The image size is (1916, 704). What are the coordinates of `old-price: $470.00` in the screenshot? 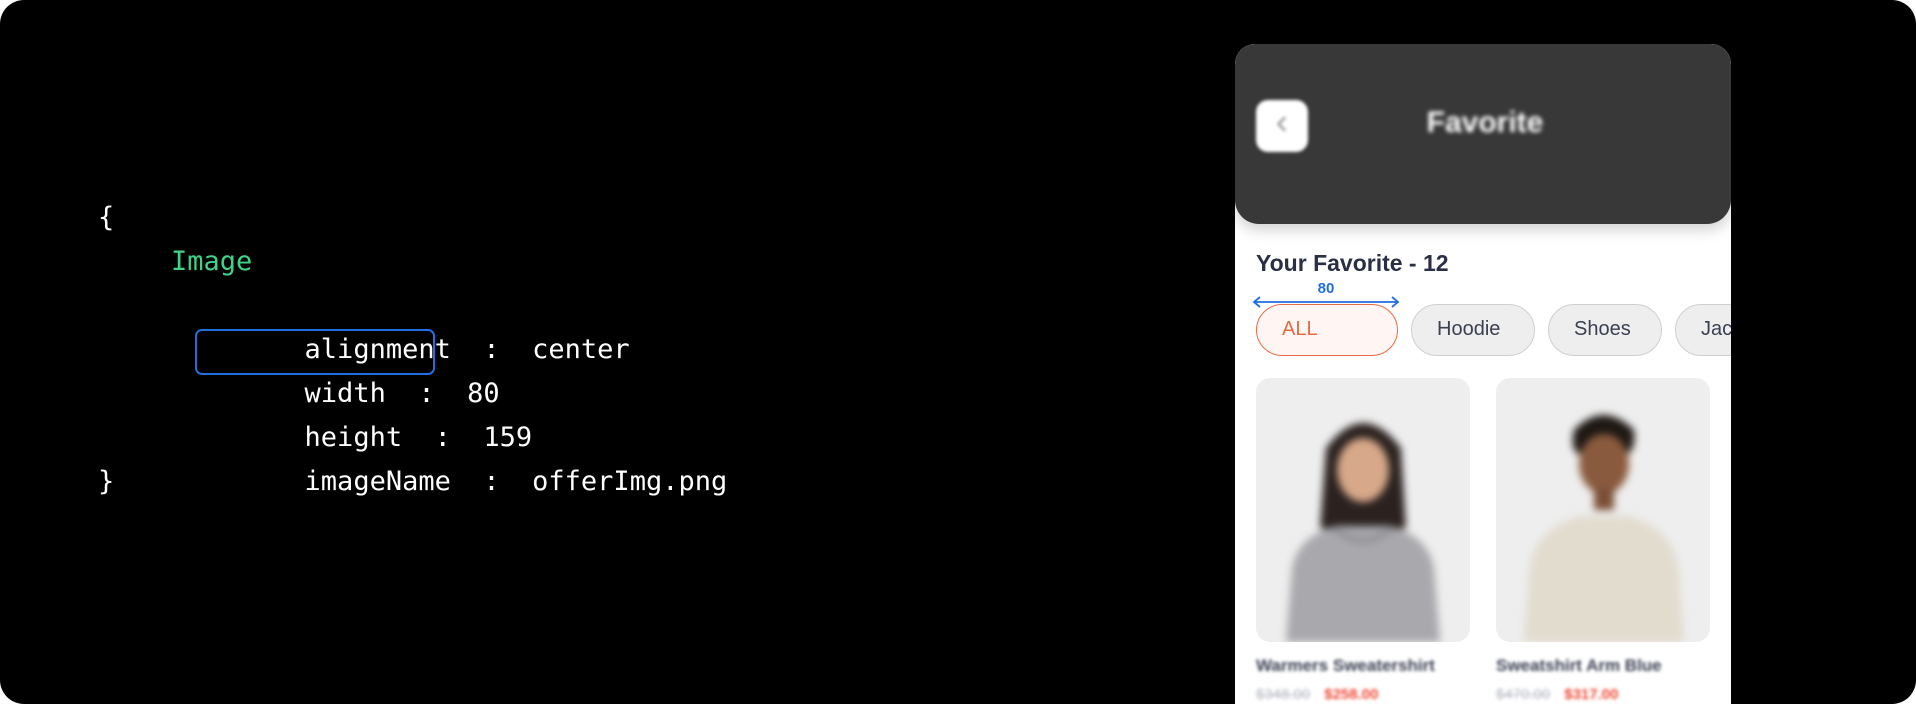 It's located at (1523, 694).